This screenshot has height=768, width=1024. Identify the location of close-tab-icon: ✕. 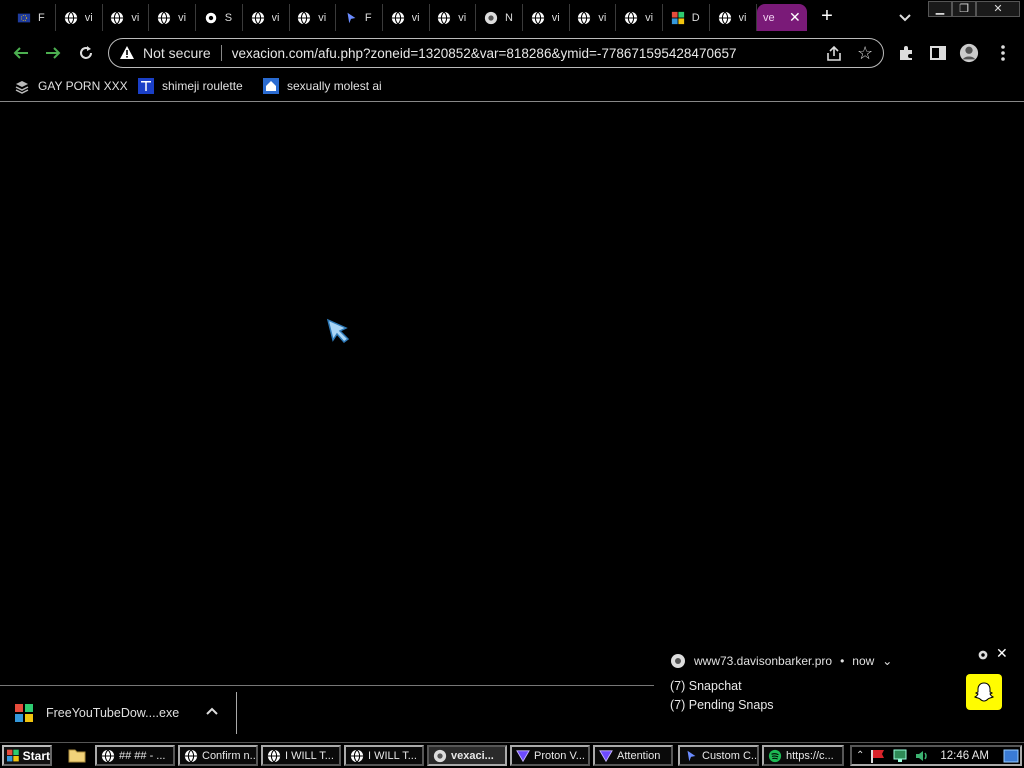
(795, 17).